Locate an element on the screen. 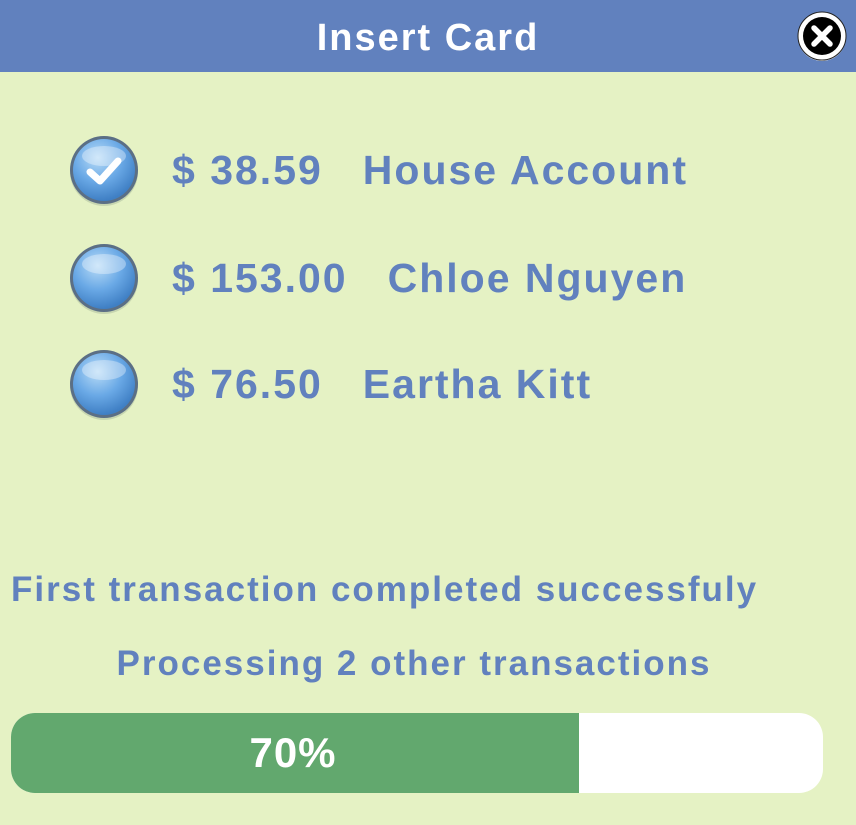 This screenshot has width=856, height=825. account-row-house-account: $ 38.59 House Account is located at coordinates (378, 170).